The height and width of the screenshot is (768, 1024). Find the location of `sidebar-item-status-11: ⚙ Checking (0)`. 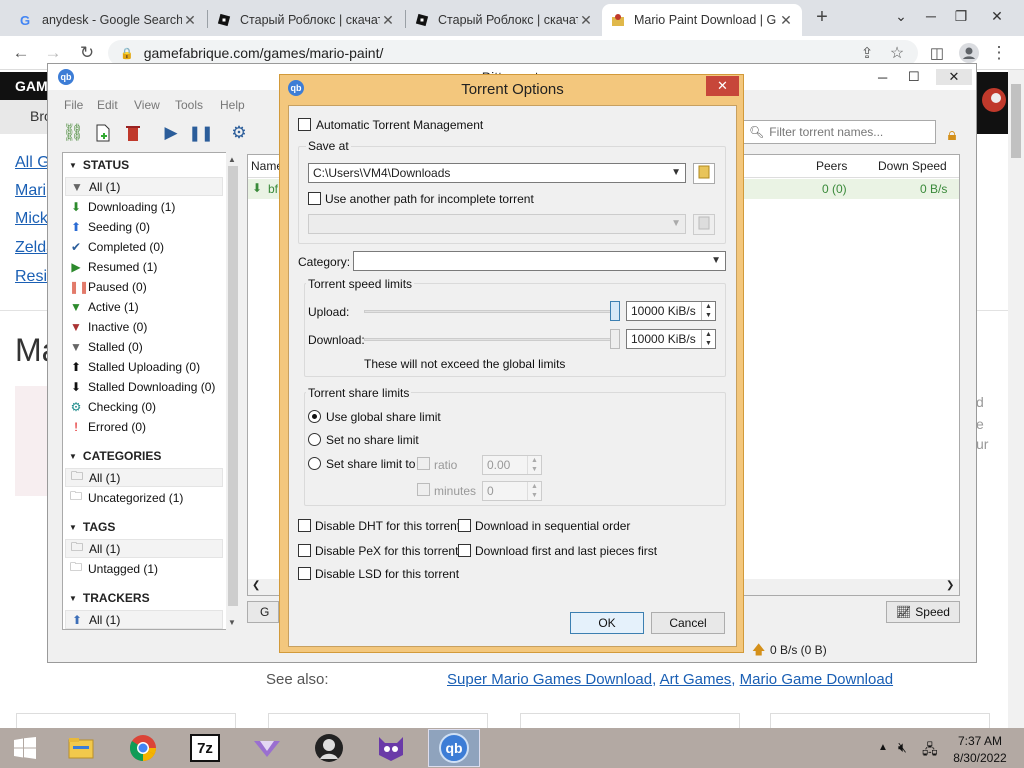

sidebar-item-status-11: ⚙ Checking (0) is located at coordinates (144, 406).